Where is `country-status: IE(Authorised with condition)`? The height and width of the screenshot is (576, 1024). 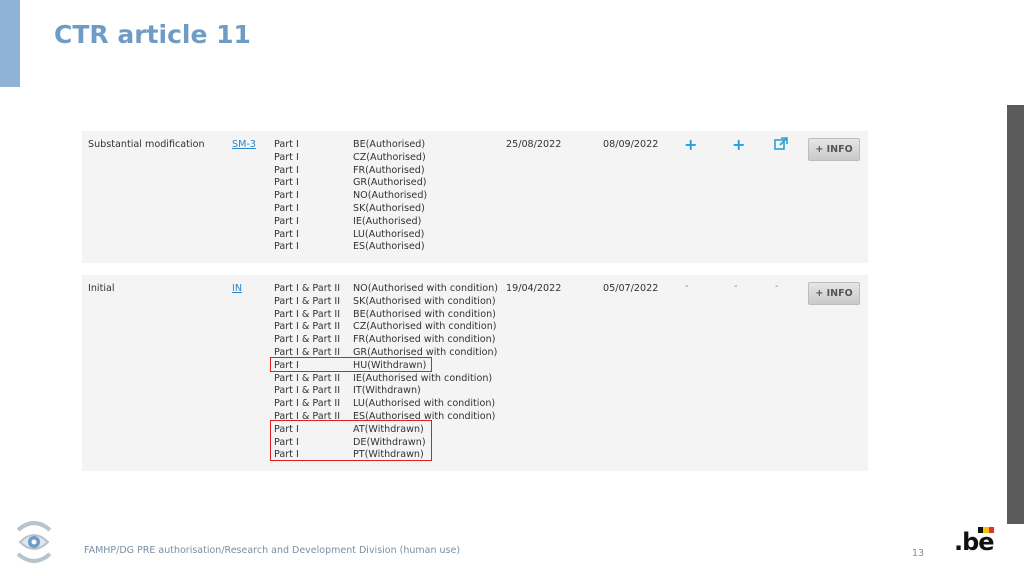
country-status: IE(Authorised with condition) is located at coordinates (423, 378).